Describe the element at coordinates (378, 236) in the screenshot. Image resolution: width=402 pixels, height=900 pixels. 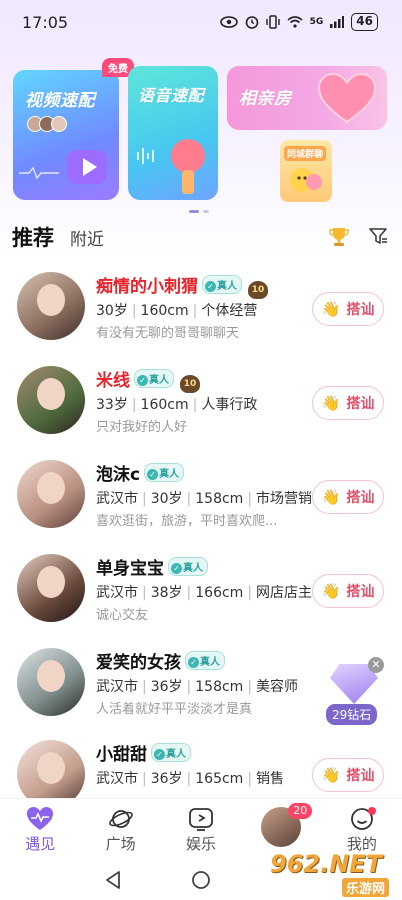
I see `filter-icon` at that location.